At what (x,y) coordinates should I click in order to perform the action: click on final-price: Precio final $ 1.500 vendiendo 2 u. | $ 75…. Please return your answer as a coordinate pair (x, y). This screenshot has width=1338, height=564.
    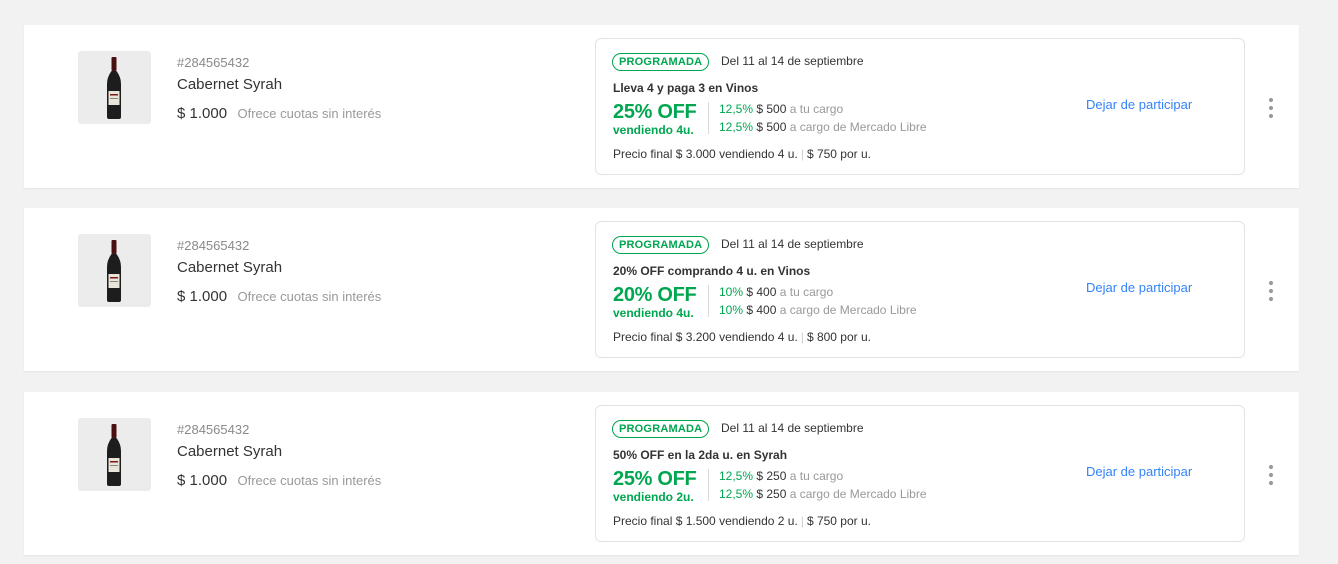
    Looking at the image, I should click on (742, 521).